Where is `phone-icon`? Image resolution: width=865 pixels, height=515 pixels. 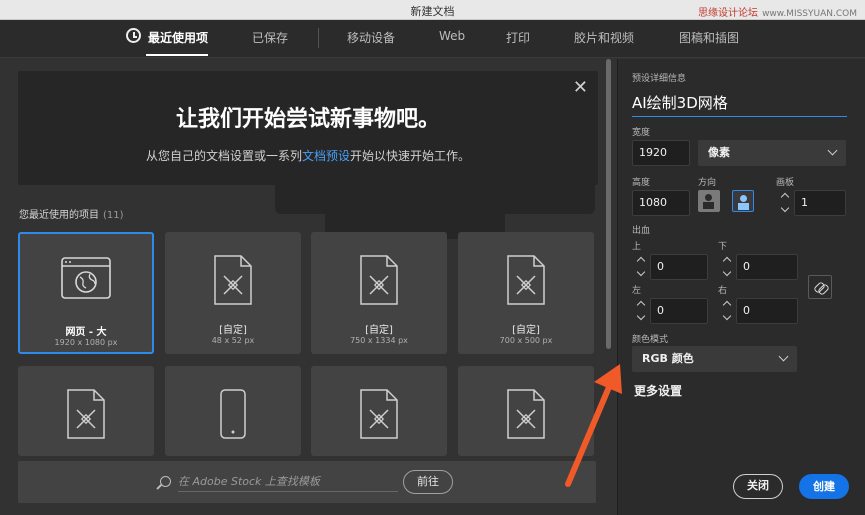 phone-icon is located at coordinates (233, 414).